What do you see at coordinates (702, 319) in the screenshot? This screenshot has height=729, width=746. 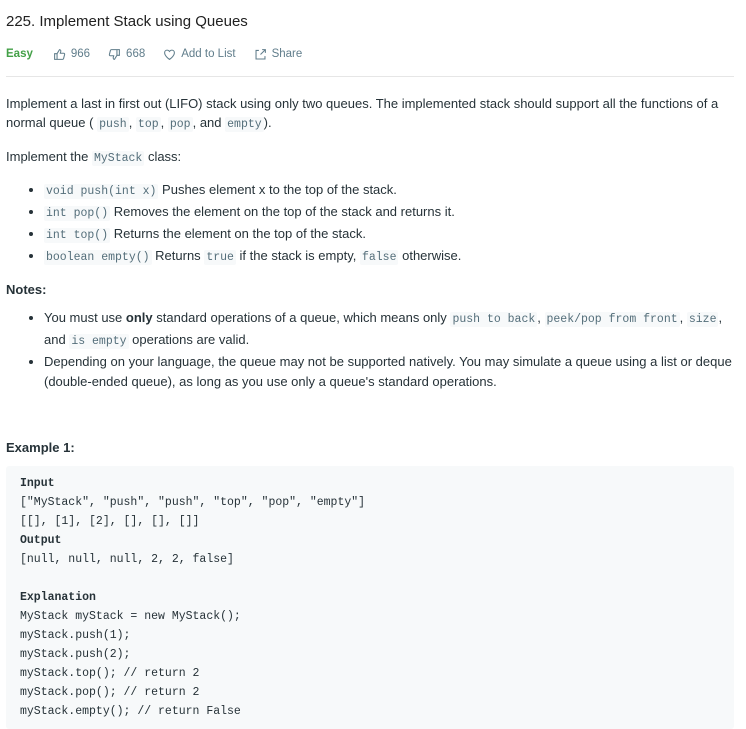 I see `code-size: size` at bounding box center [702, 319].